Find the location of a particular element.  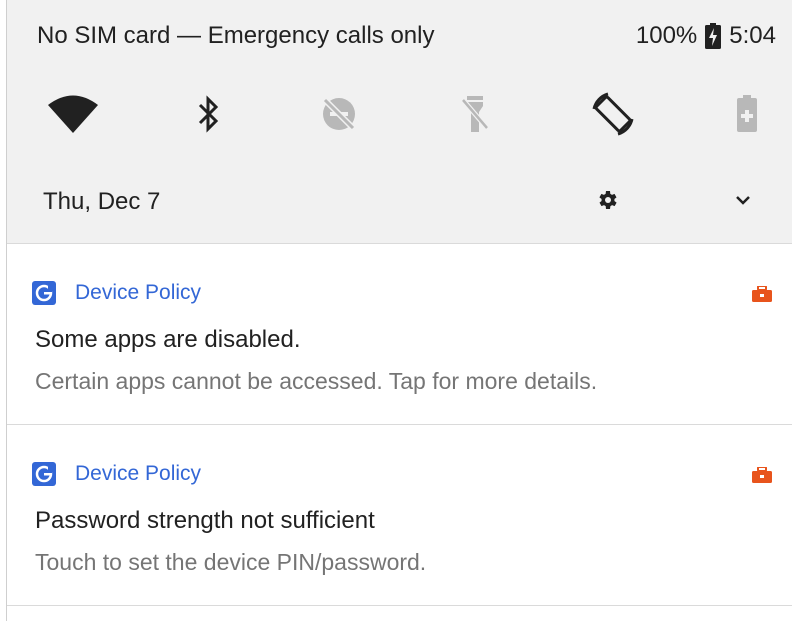

status-right-group: 100% 5:04 is located at coordinates (706, 36).